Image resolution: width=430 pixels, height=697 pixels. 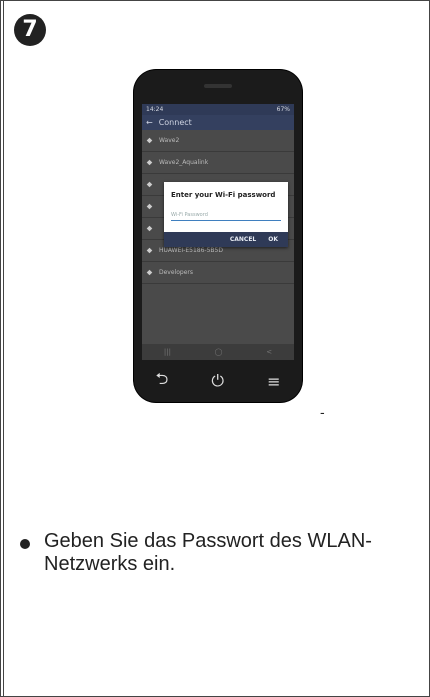 What do you see at coordinates (175, 122) in the screenshot?
I see `app-bar-title: Connect` at bounding box center [175, 122].